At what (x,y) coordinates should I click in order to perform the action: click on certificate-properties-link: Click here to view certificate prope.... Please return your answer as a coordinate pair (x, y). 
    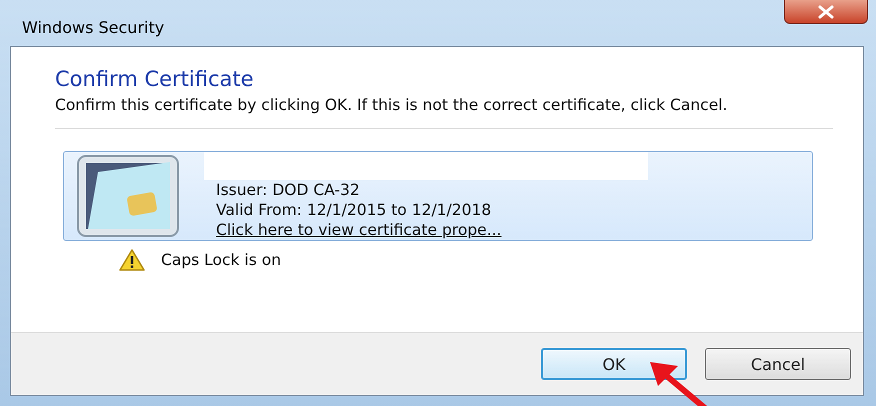
    Looking at the image, I should click on (432, 230).